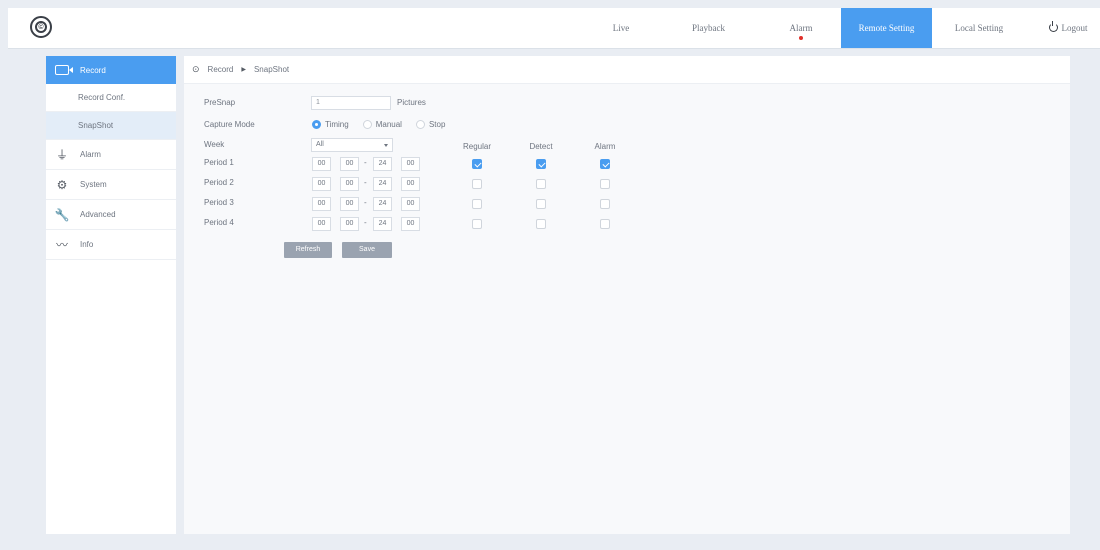 The height and width of the screenshot is (550, 1100). I want to click on nav-local-setting: Local Setting, so click(979, 28).